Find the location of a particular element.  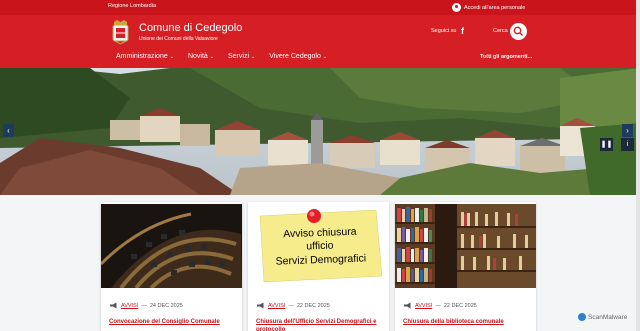

scanmalware-watermark: ScanMalware is located at coordinates (602, 317).